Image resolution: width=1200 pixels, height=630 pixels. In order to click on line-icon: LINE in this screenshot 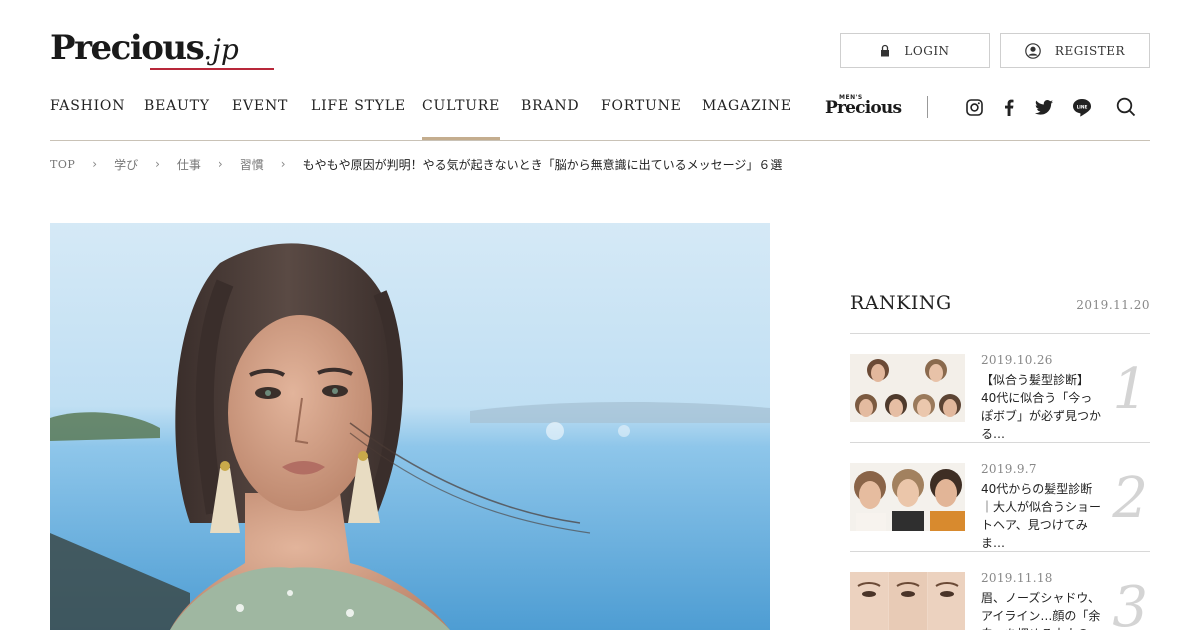, I will do `click(1082, 107)`.